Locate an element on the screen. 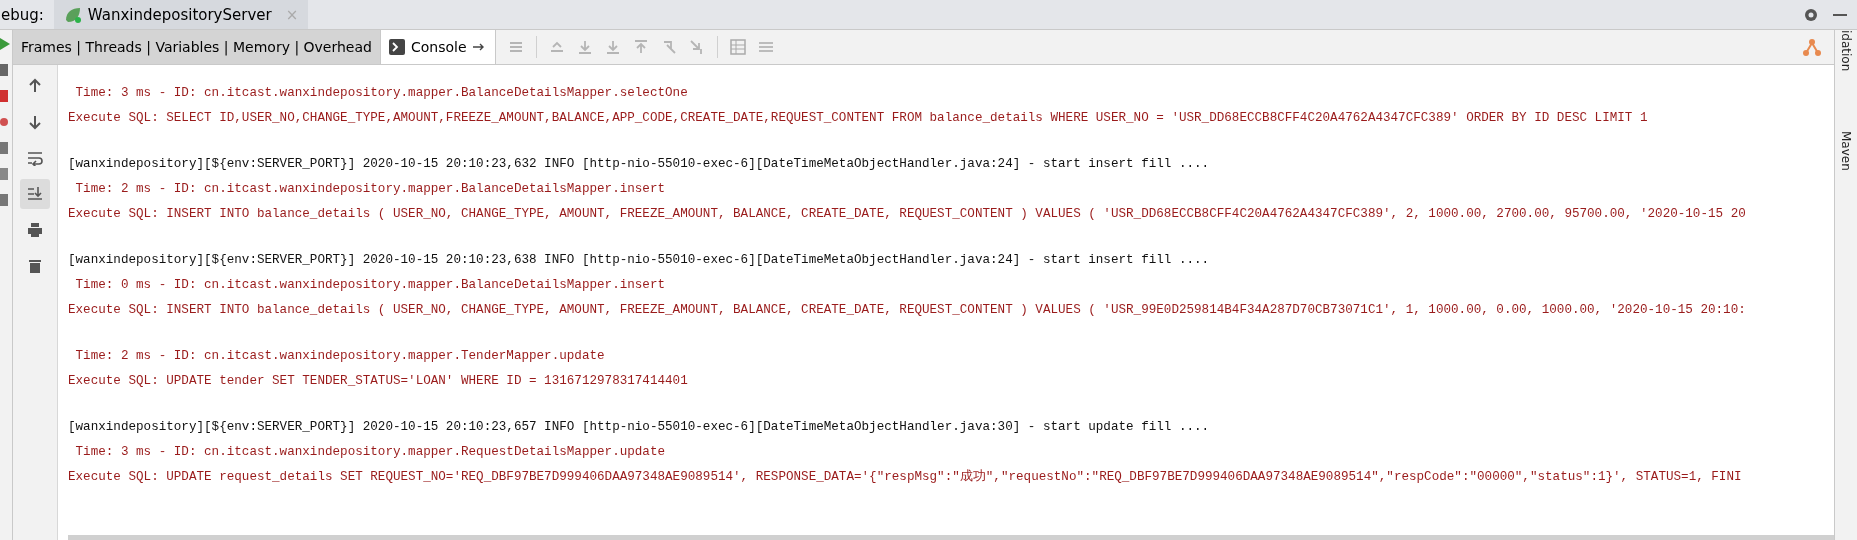 The height and width of the screenshot is (540, 1857). side-tab: idation is located at coordinates (1846, 51).